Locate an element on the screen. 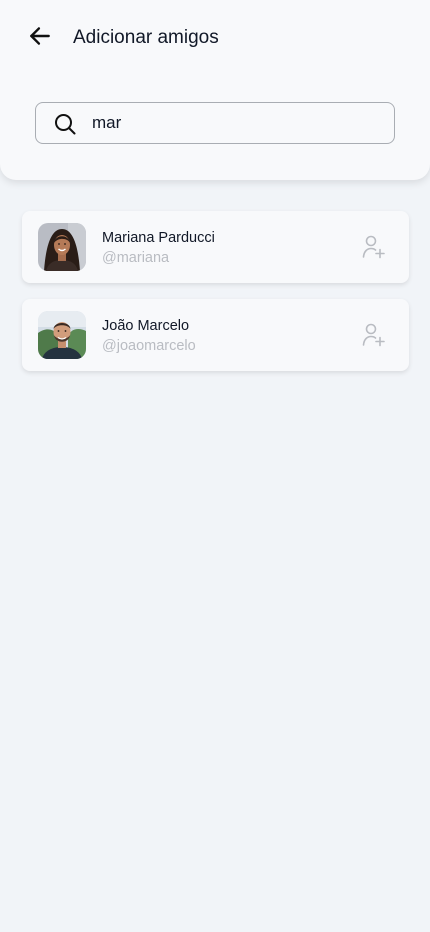 This screenshot has width=430, height=932. arrow-left-icon is located at coordinates (40, 36).